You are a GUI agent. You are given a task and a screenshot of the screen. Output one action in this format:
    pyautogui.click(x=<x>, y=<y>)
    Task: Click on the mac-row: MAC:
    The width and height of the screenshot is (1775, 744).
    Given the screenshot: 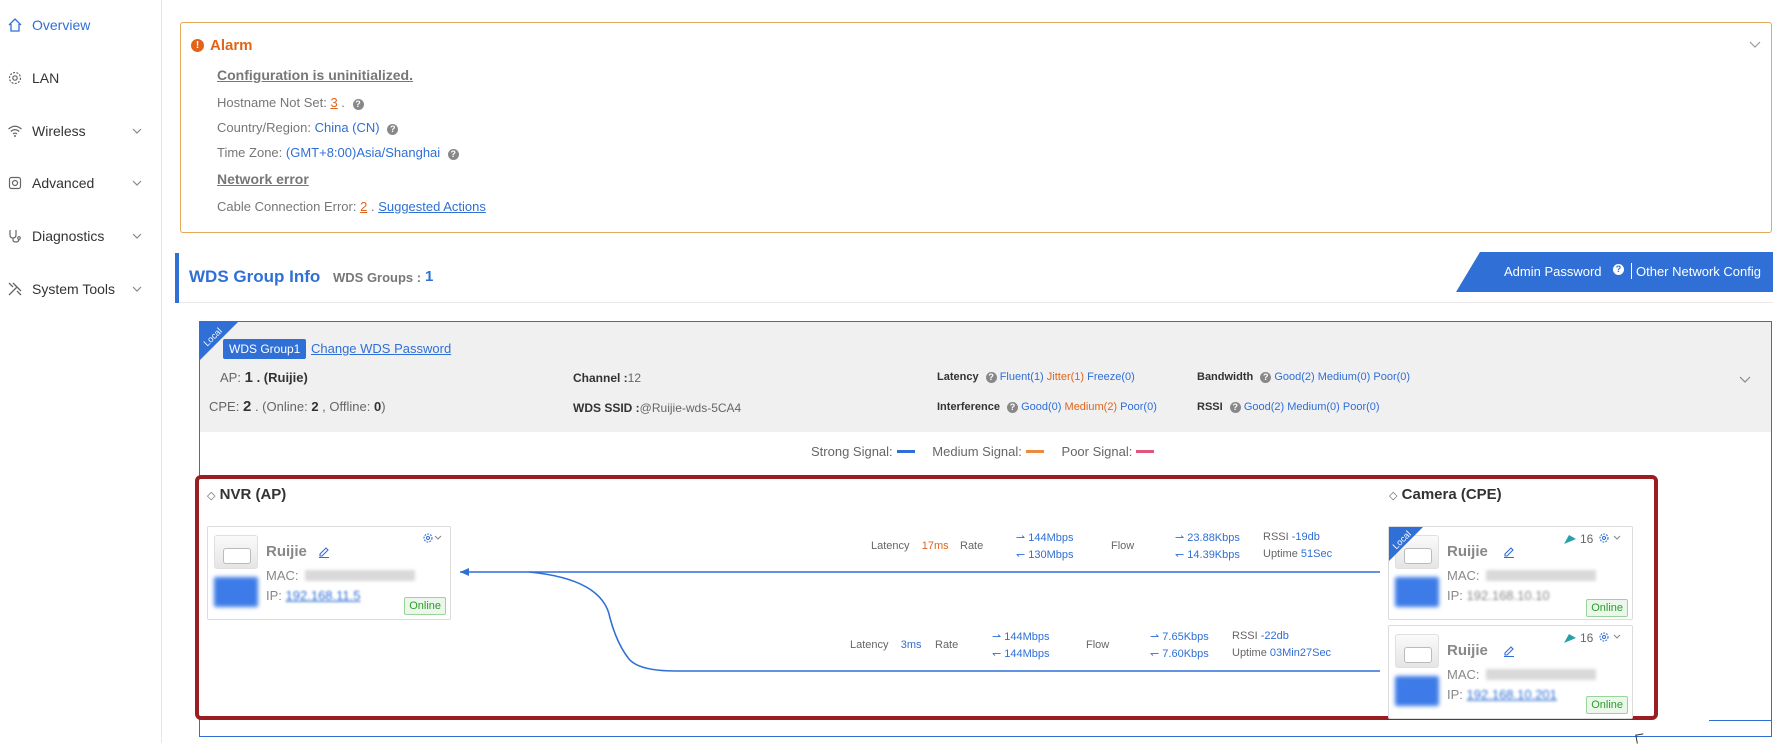 What is the action you would take?
    pyautogui.click(x=1521, y=575)
    